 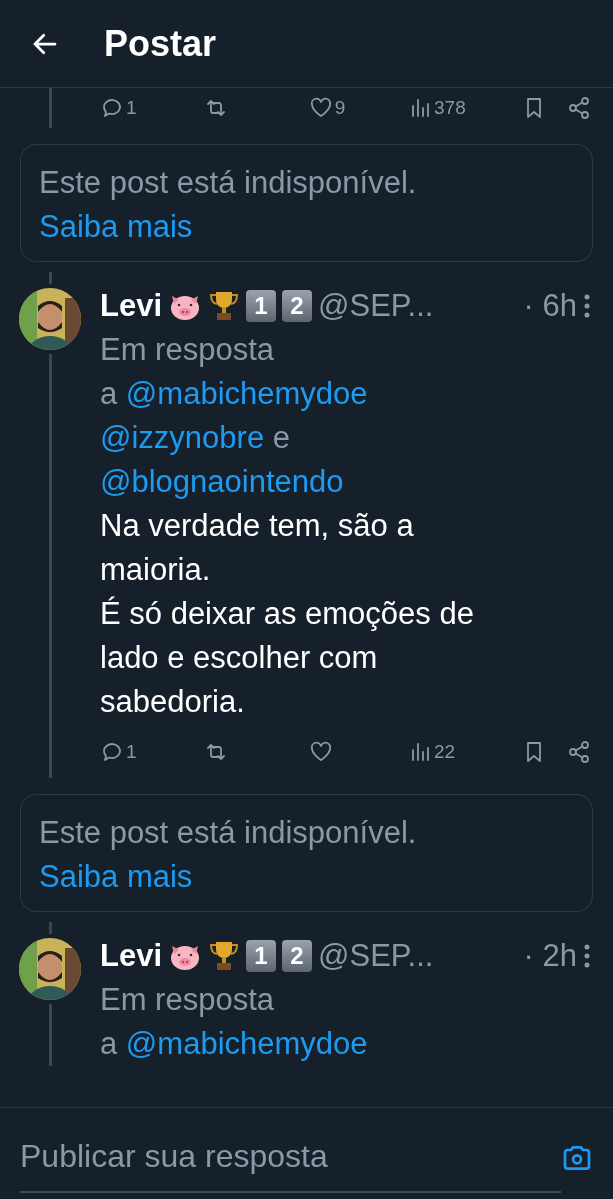 I want to click on post-text: É só deixar as emoções de lado e escolher com sabedoria., so click(x=287, y=658).